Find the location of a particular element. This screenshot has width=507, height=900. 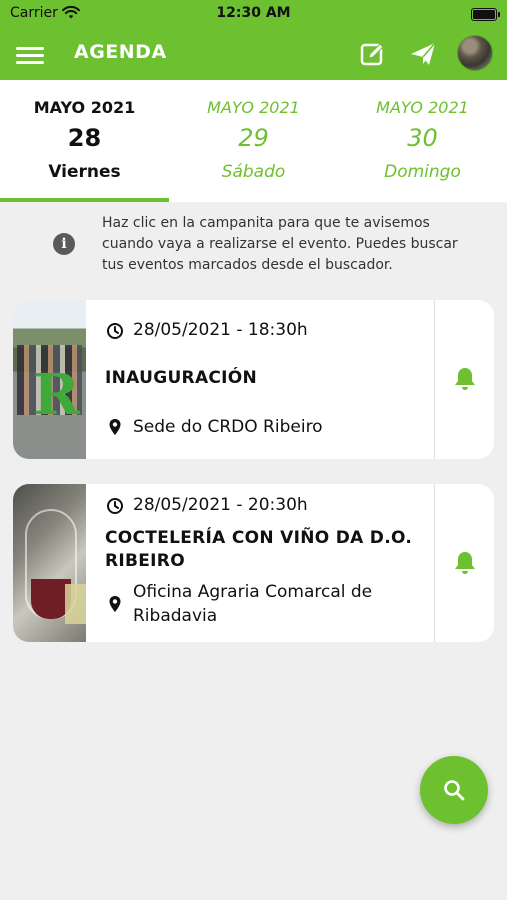

status-time: 12:30 AM is located at coordinates (253, 13).